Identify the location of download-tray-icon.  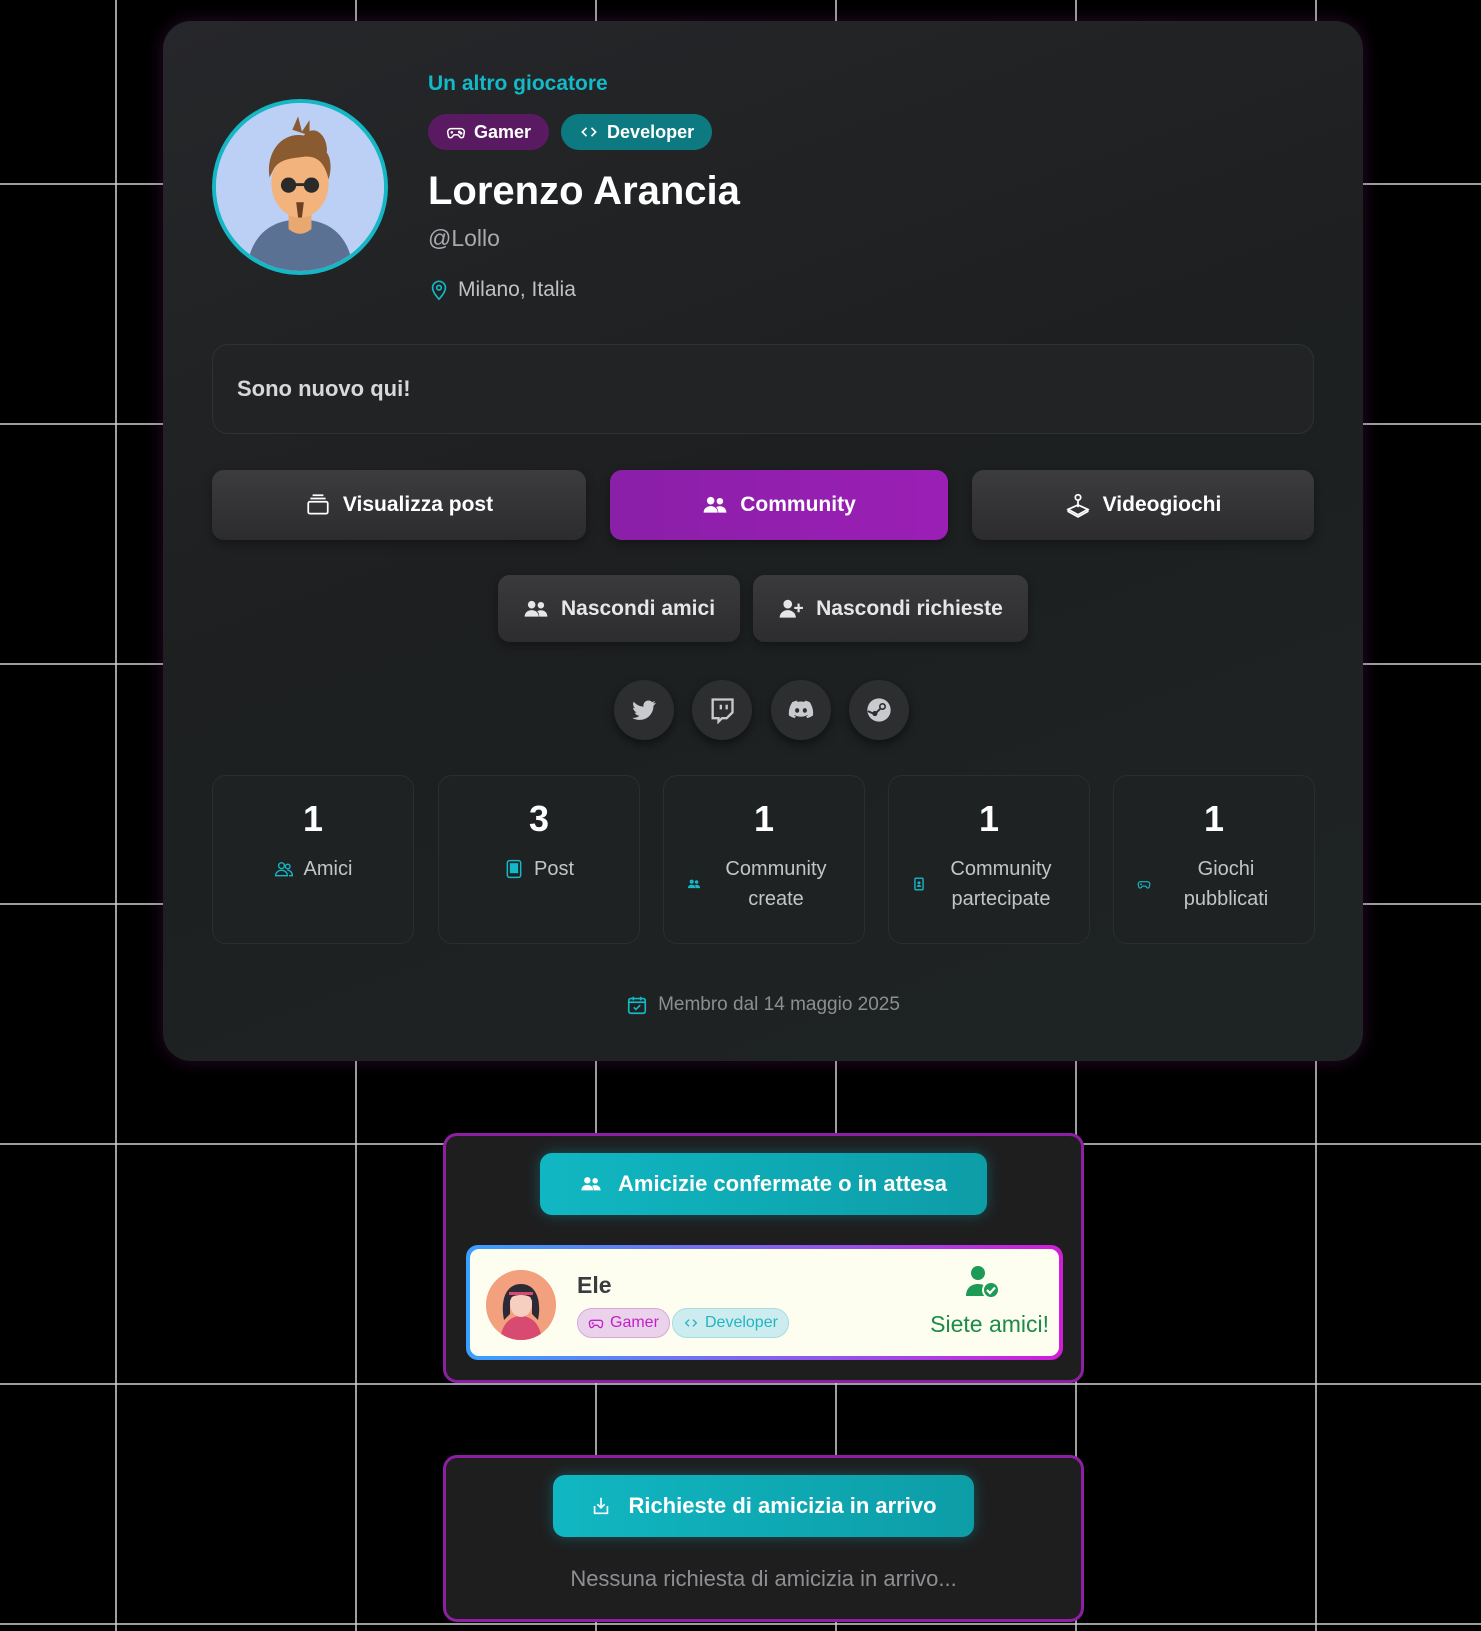
(601, 1506).